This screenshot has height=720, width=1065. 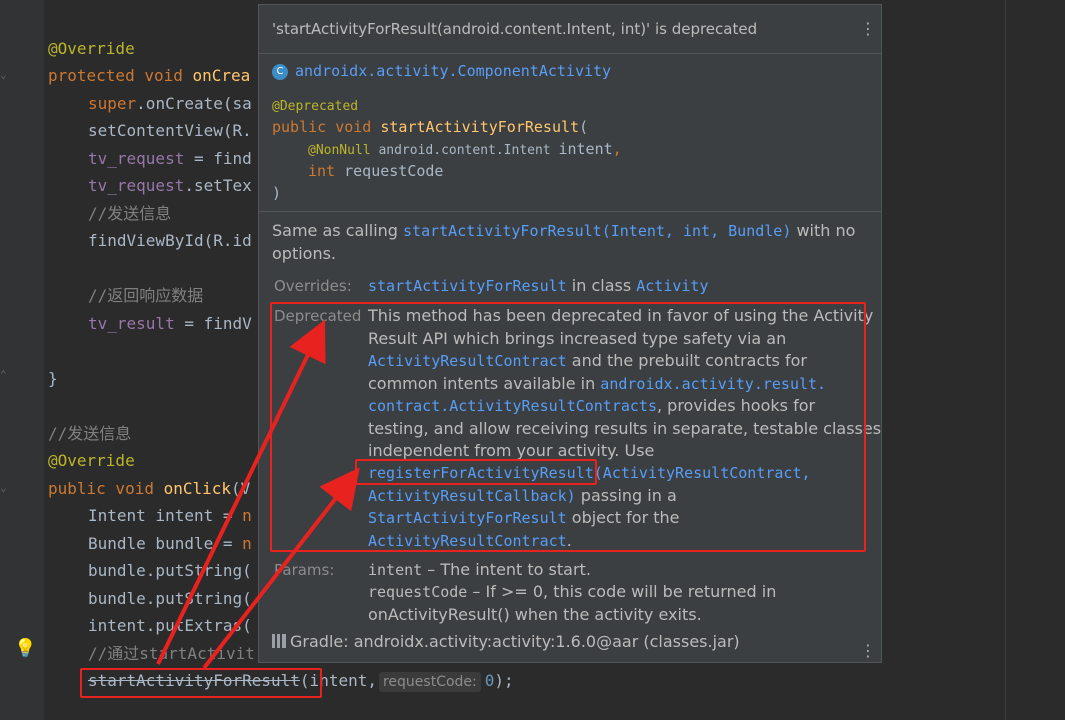 What do you see at coordinates (280, 71) in the screenshot?
I see `class-icon: C` at bounding box center [280, 71].